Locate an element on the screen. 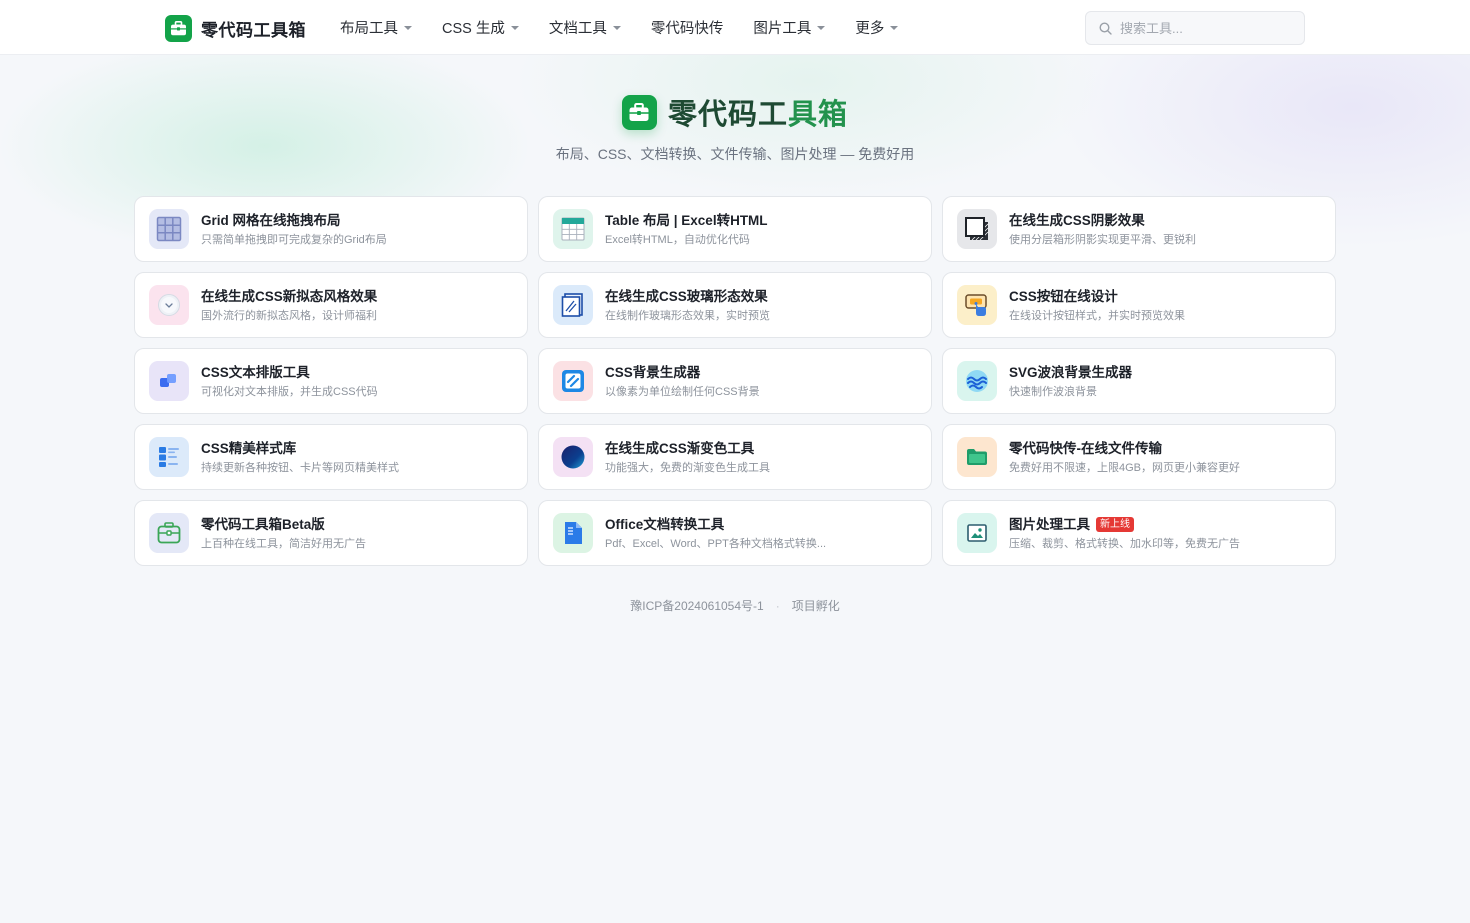  card-text: CSS背景生成器 以像素为单位绘制任何CSS背景 is located at coordinates (682, 381).